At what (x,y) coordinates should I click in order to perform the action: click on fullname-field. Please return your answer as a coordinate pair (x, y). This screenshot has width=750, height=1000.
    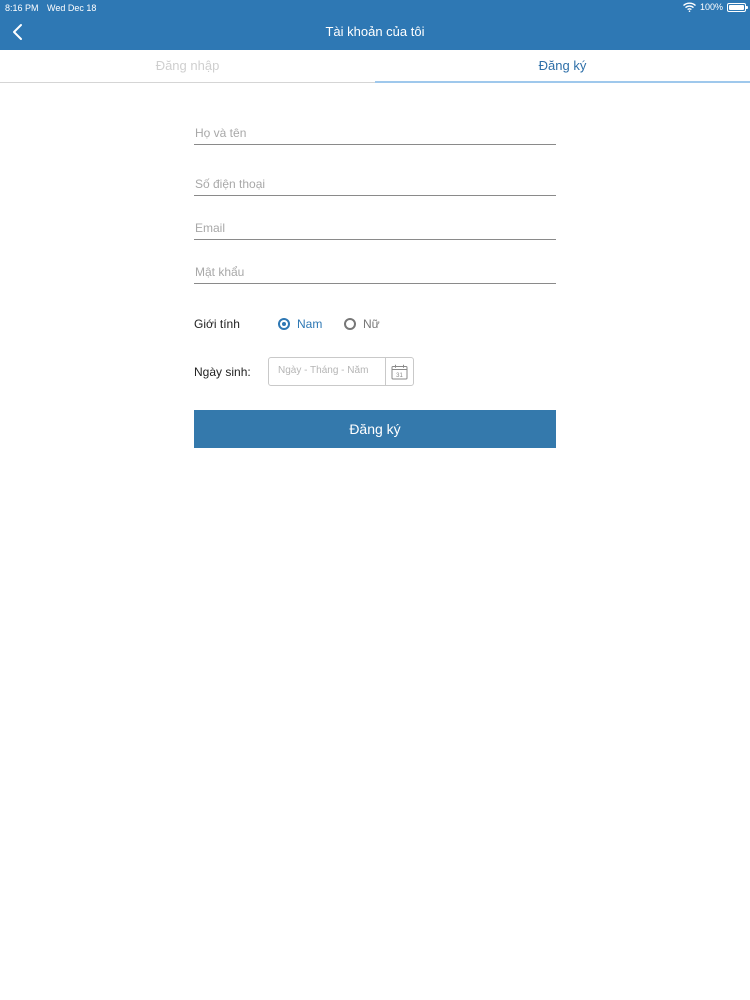
    Looking at the image, I should click on (375, 133).